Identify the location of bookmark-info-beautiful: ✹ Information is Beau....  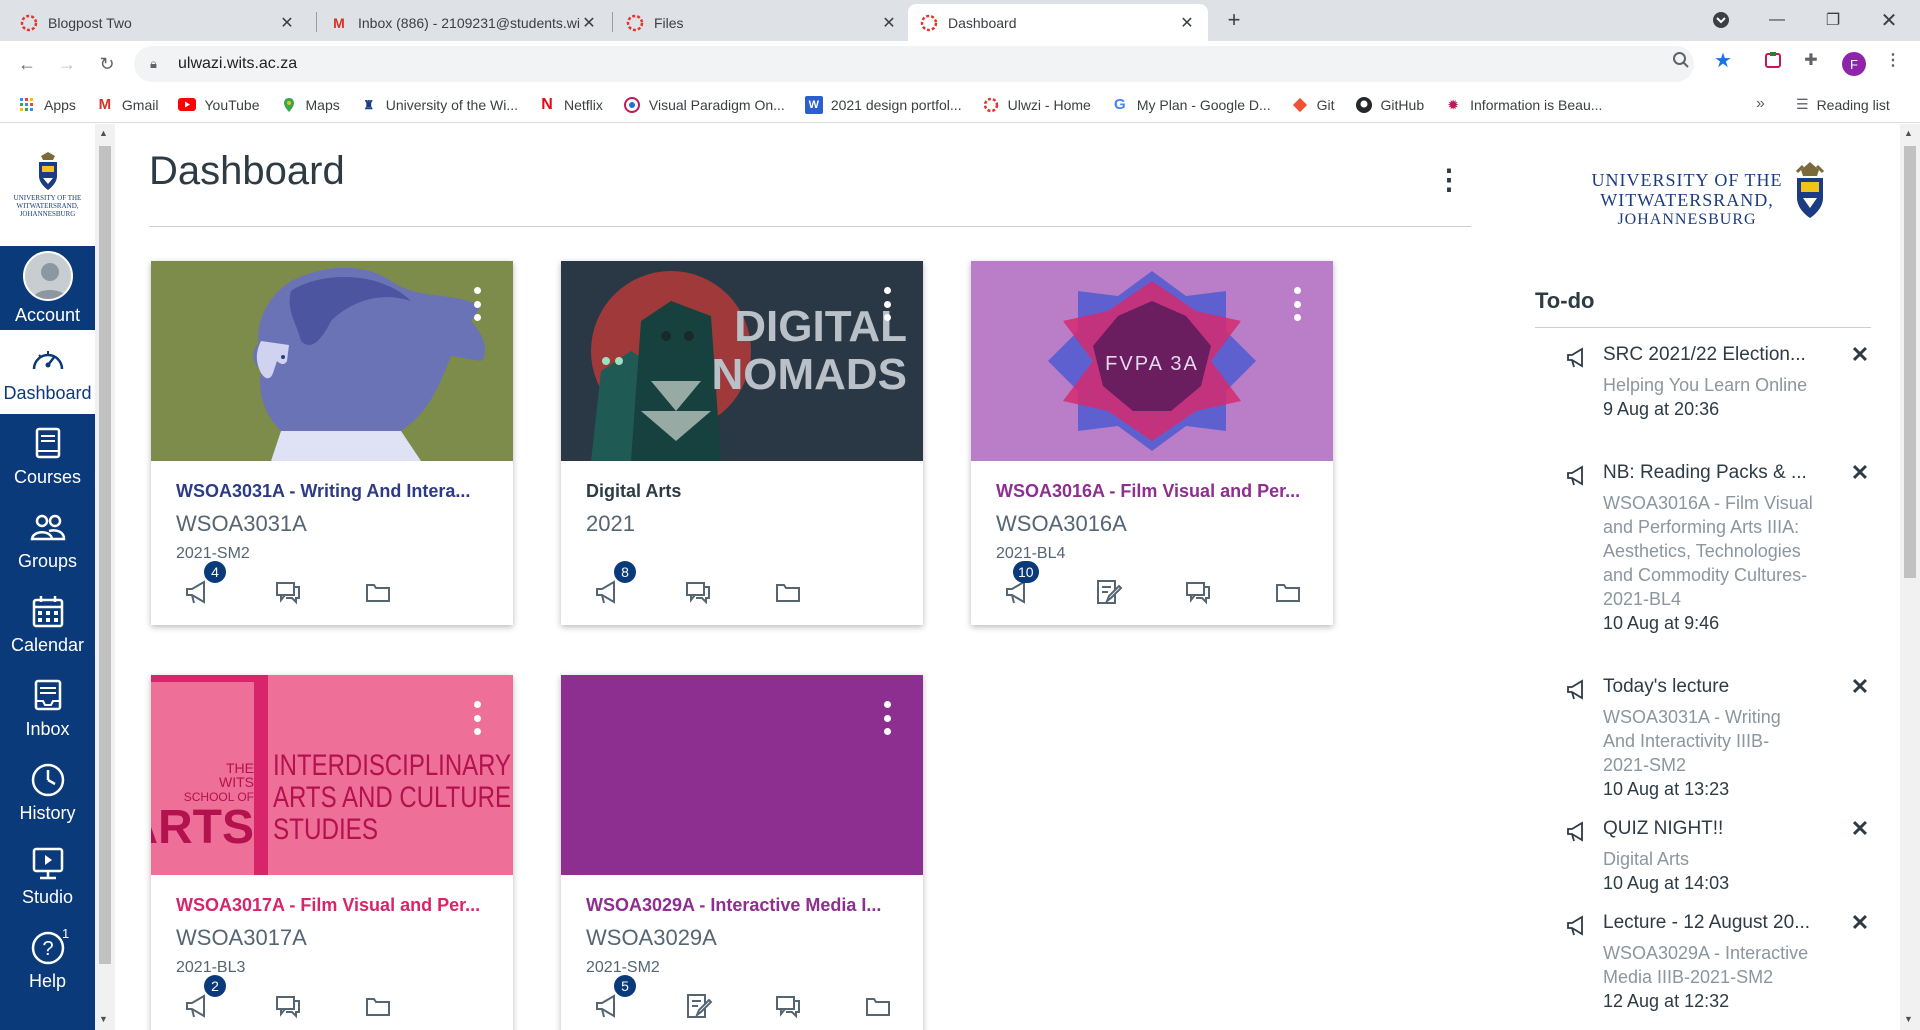
(1523, 105).